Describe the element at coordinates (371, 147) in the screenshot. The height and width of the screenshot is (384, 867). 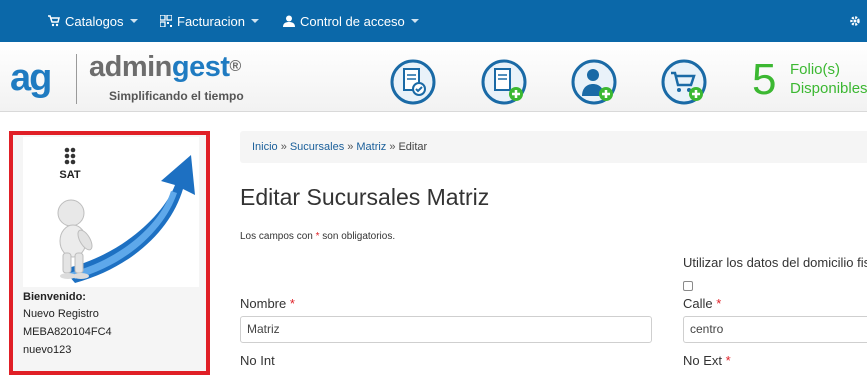
I see `breadcrumb-matriz: Matriz` at that location.